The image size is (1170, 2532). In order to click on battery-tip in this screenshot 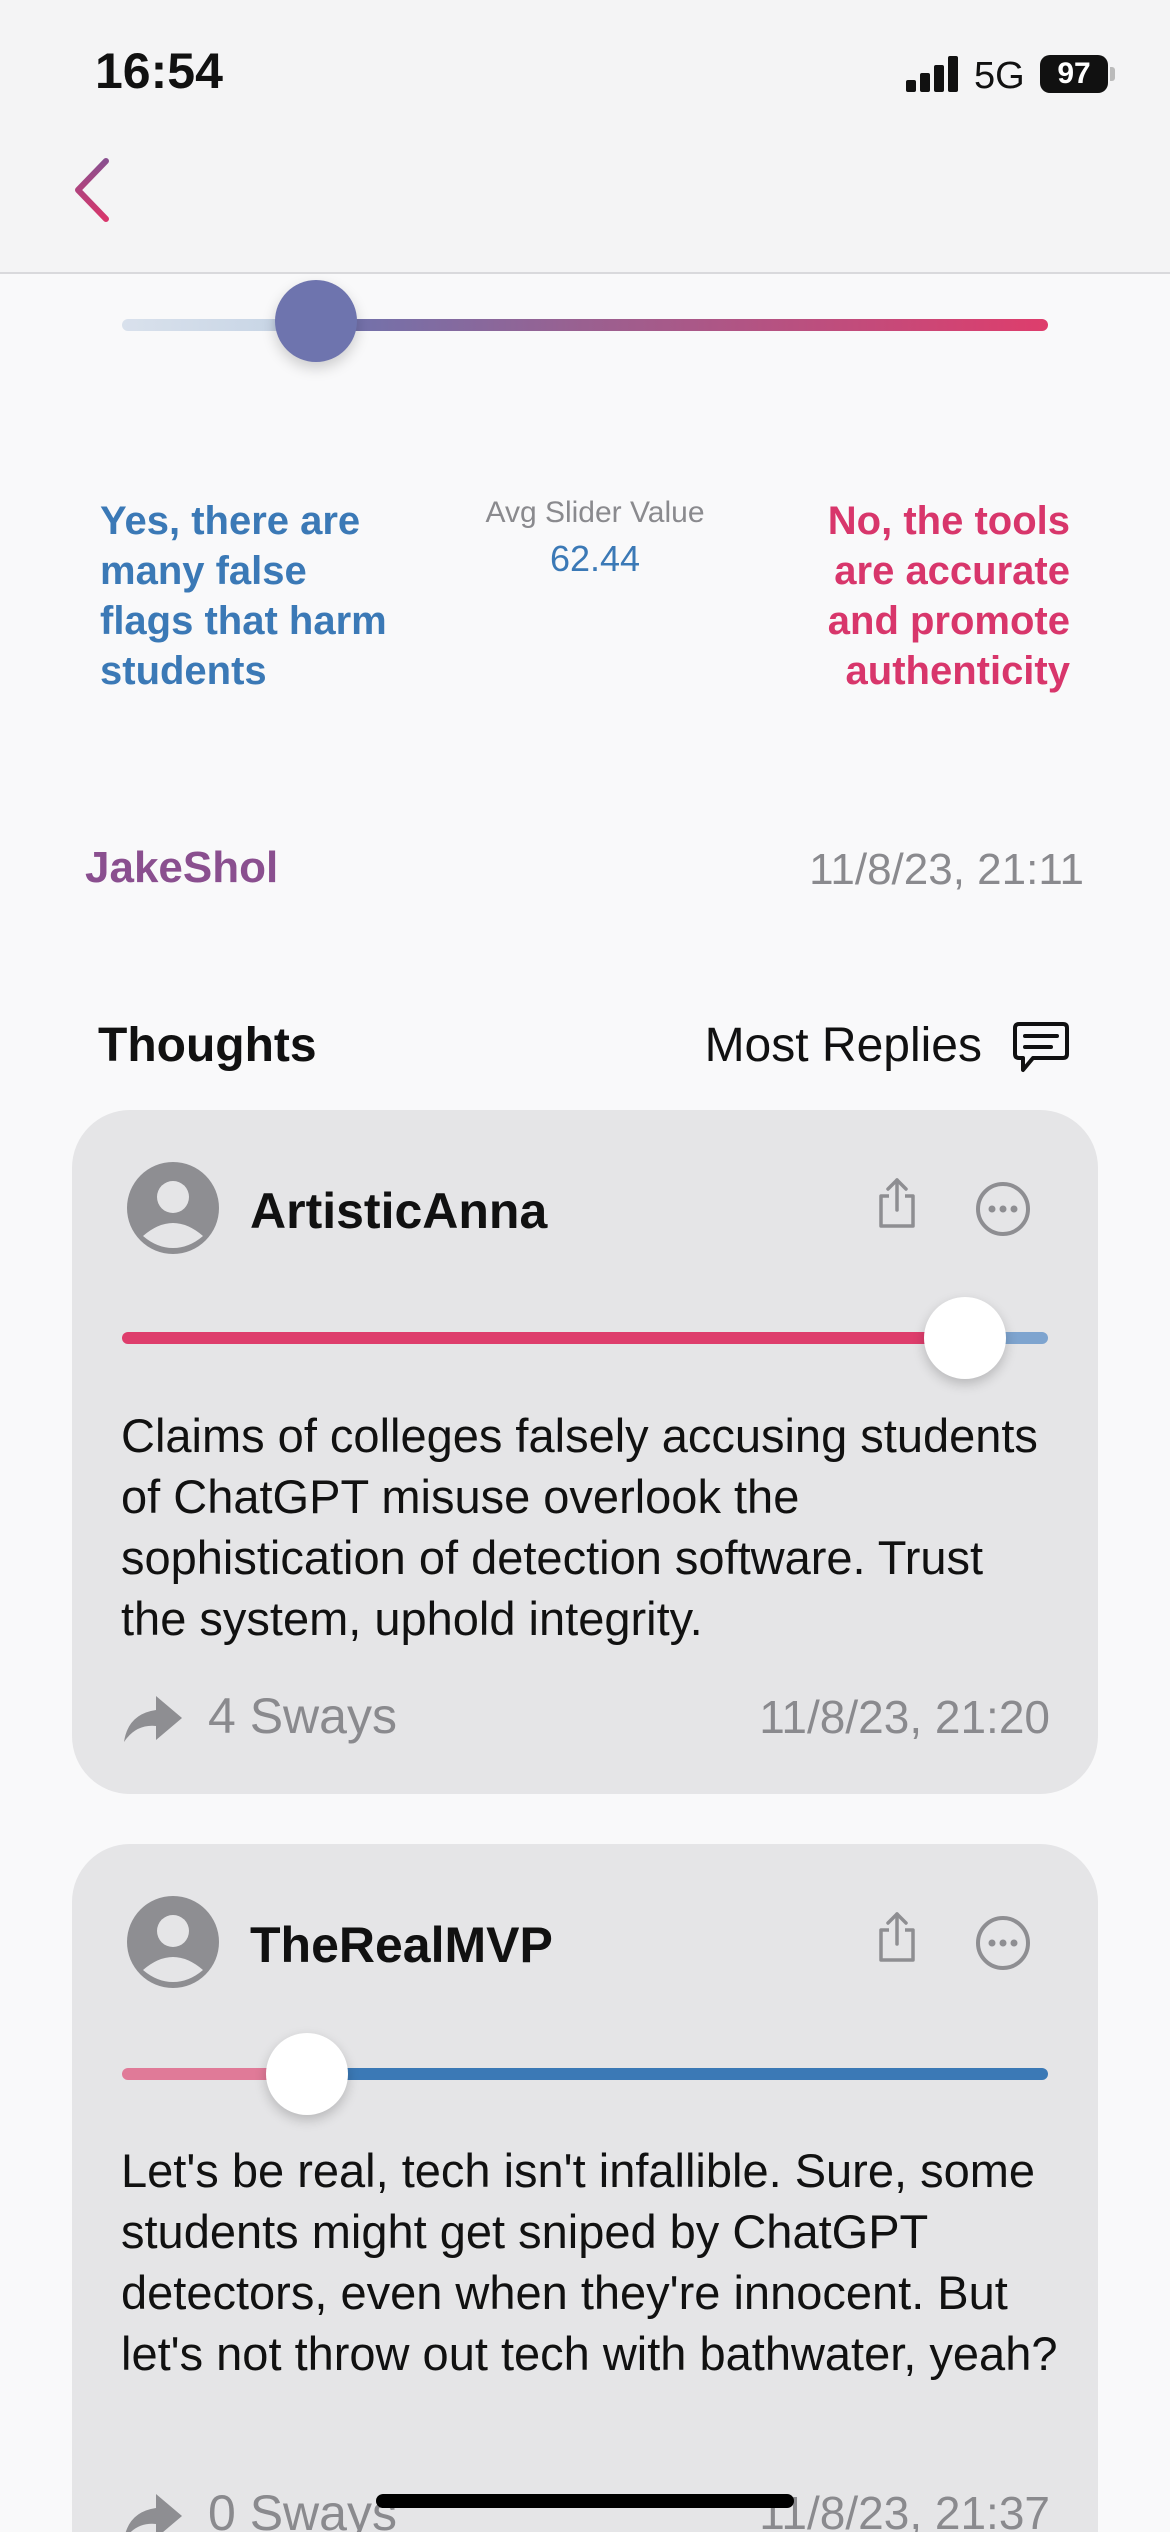, I will do `click(1112, 74)`.